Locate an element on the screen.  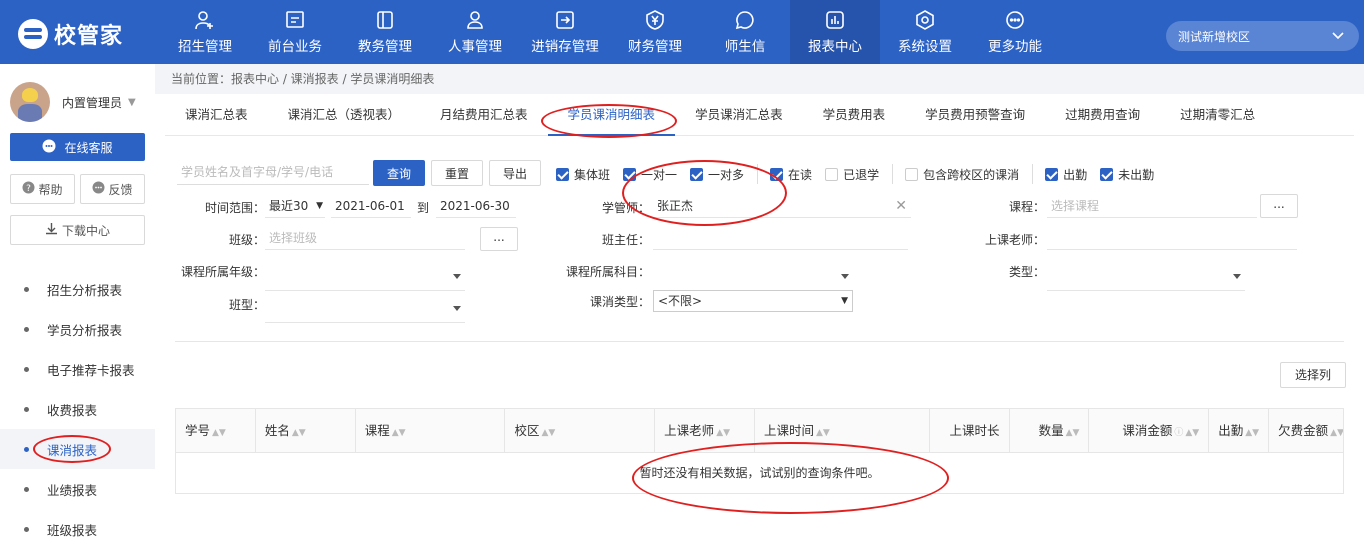
logo-icon is located at coordinates (33, 34).